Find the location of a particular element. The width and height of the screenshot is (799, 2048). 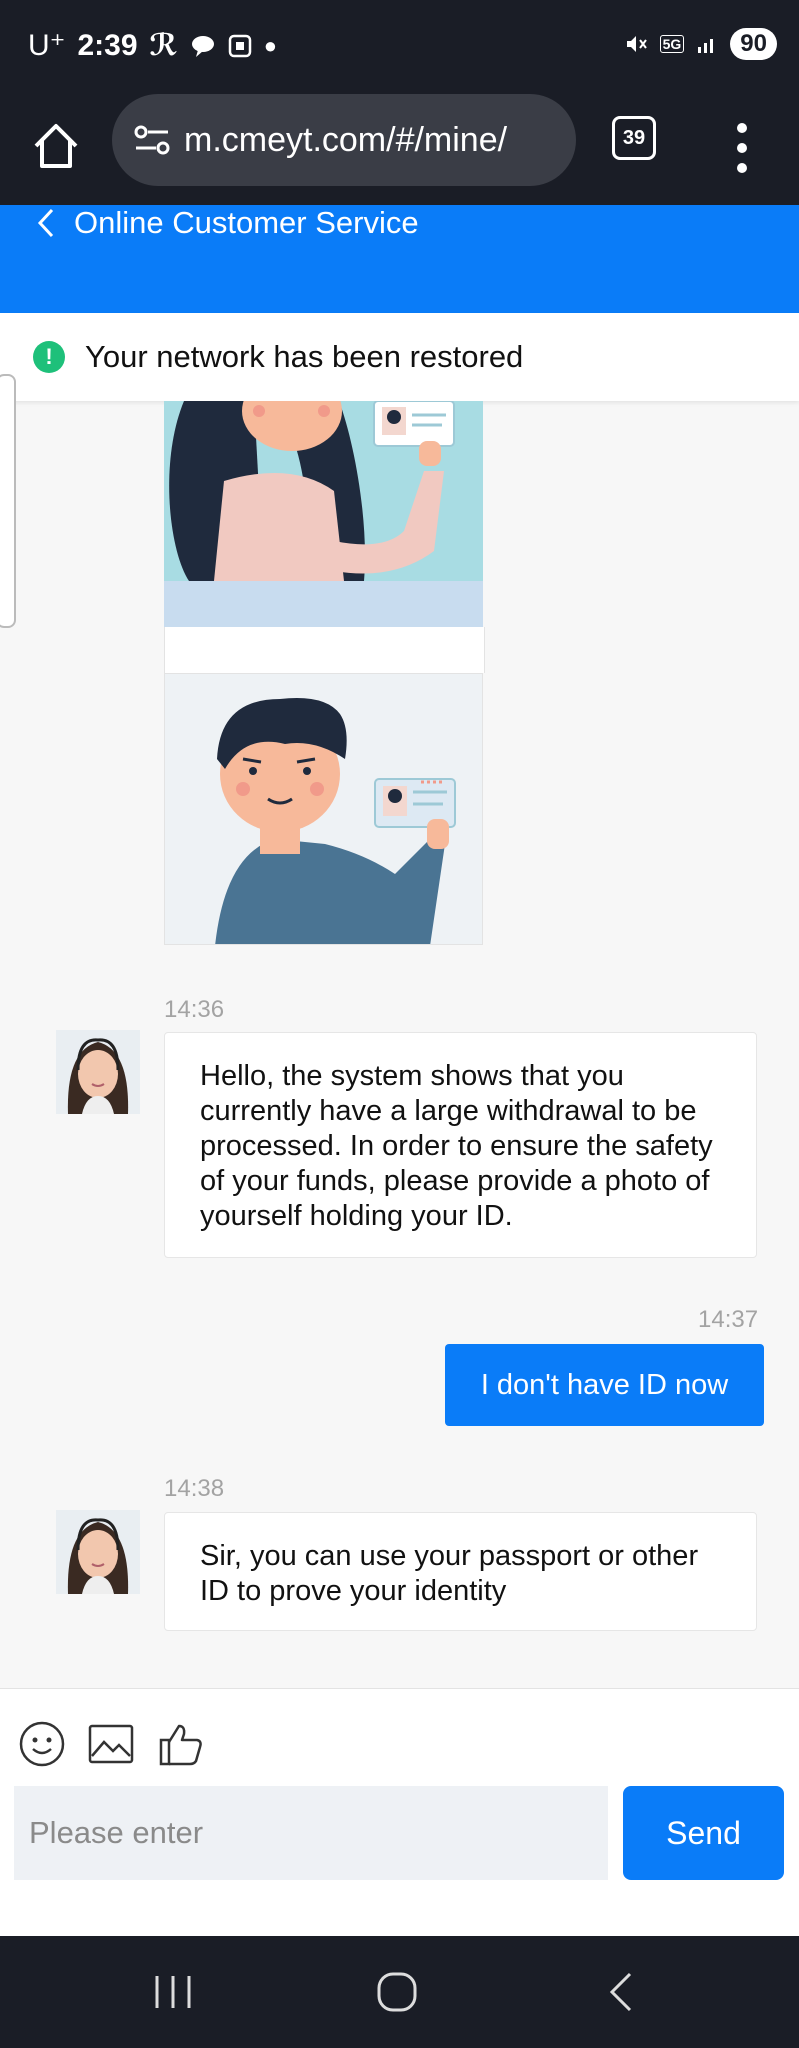

outgoing-message-bubble: I don't have ID now is located at coordinates (604, 1385).